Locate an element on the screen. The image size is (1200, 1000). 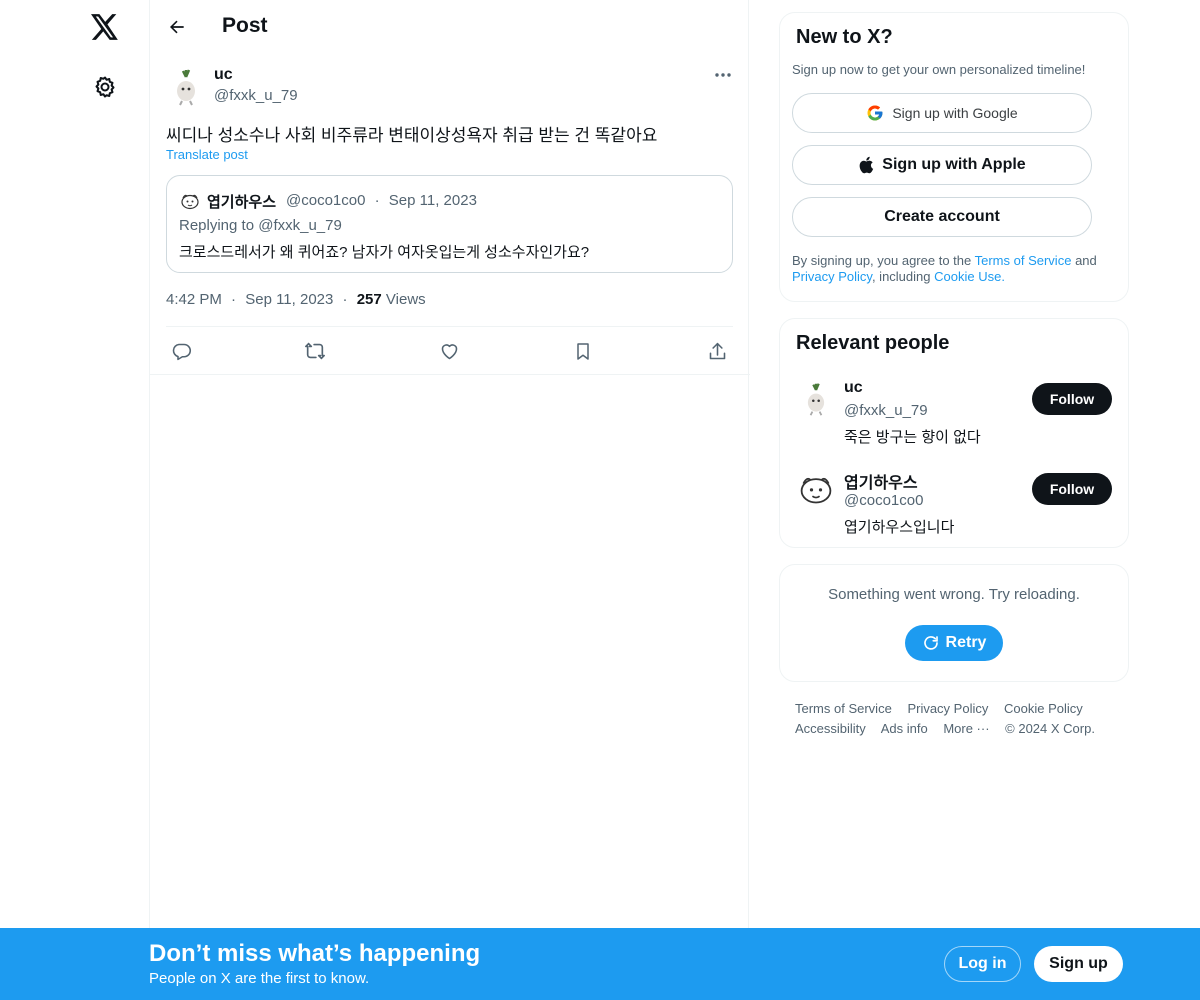
signup-google-button: Sign up with Google is located at coordinates (942, 113).